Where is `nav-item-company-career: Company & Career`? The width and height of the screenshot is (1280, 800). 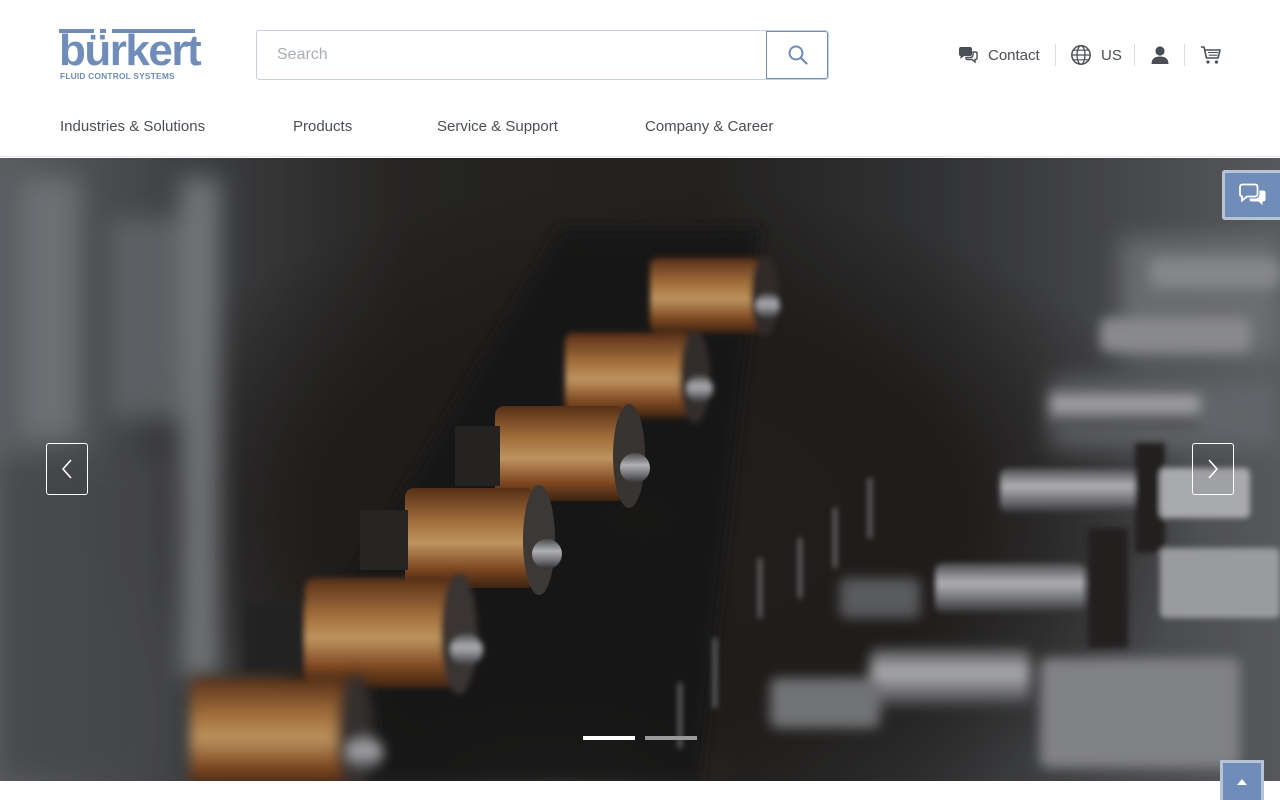
nav-item-company-career: Company & Career is located at coordinates (709, 126).